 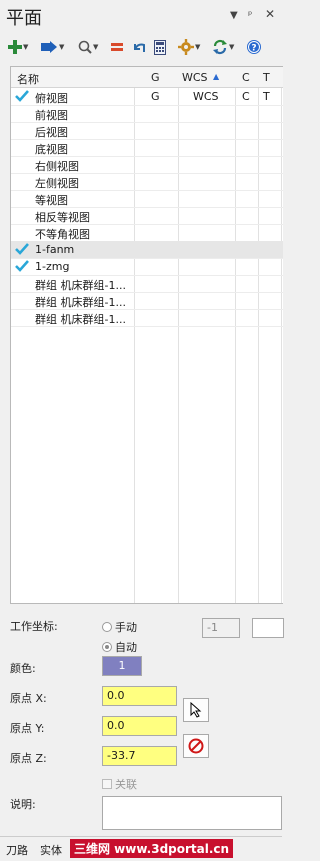 I want to click on help-icon: ?, so click(x=254, y=47).